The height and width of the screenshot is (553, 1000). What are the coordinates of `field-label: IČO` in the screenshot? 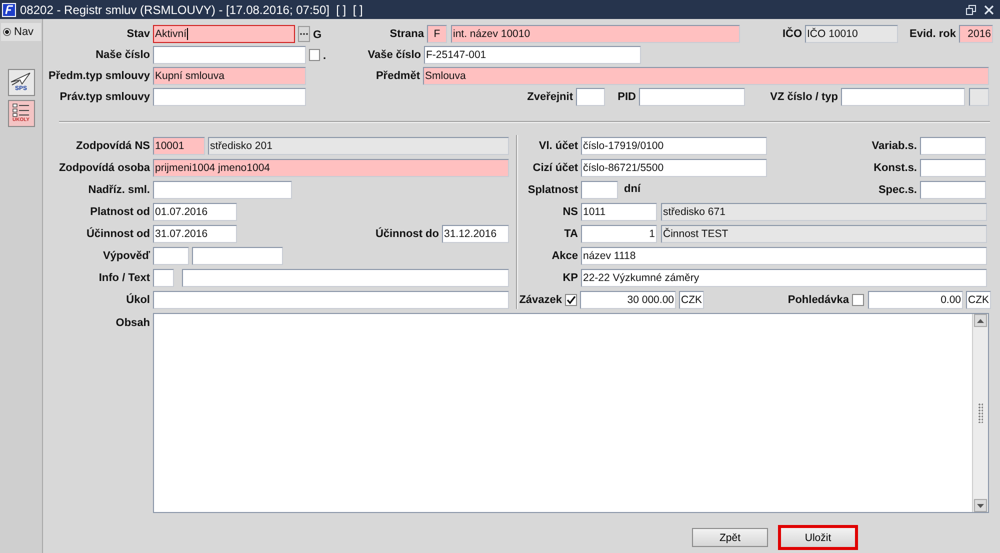 It's located at (792, 34).